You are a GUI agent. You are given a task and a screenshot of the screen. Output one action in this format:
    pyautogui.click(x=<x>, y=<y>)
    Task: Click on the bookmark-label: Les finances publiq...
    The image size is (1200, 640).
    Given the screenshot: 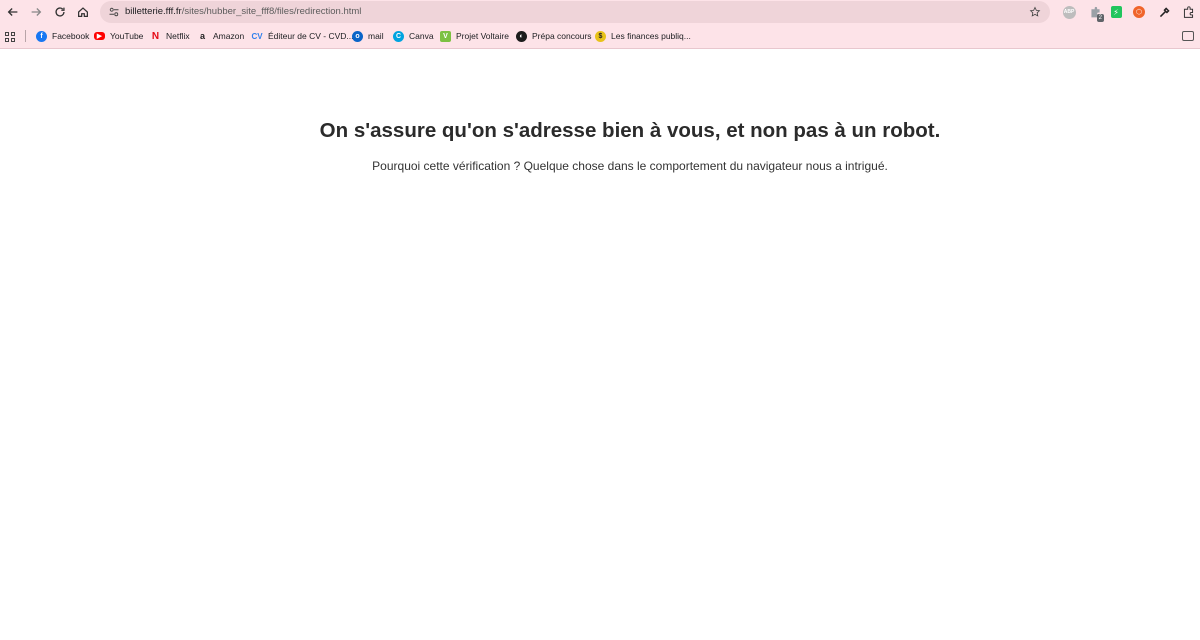 What is the action you would take?
    pyautogui.click(x=651, y=36)
    